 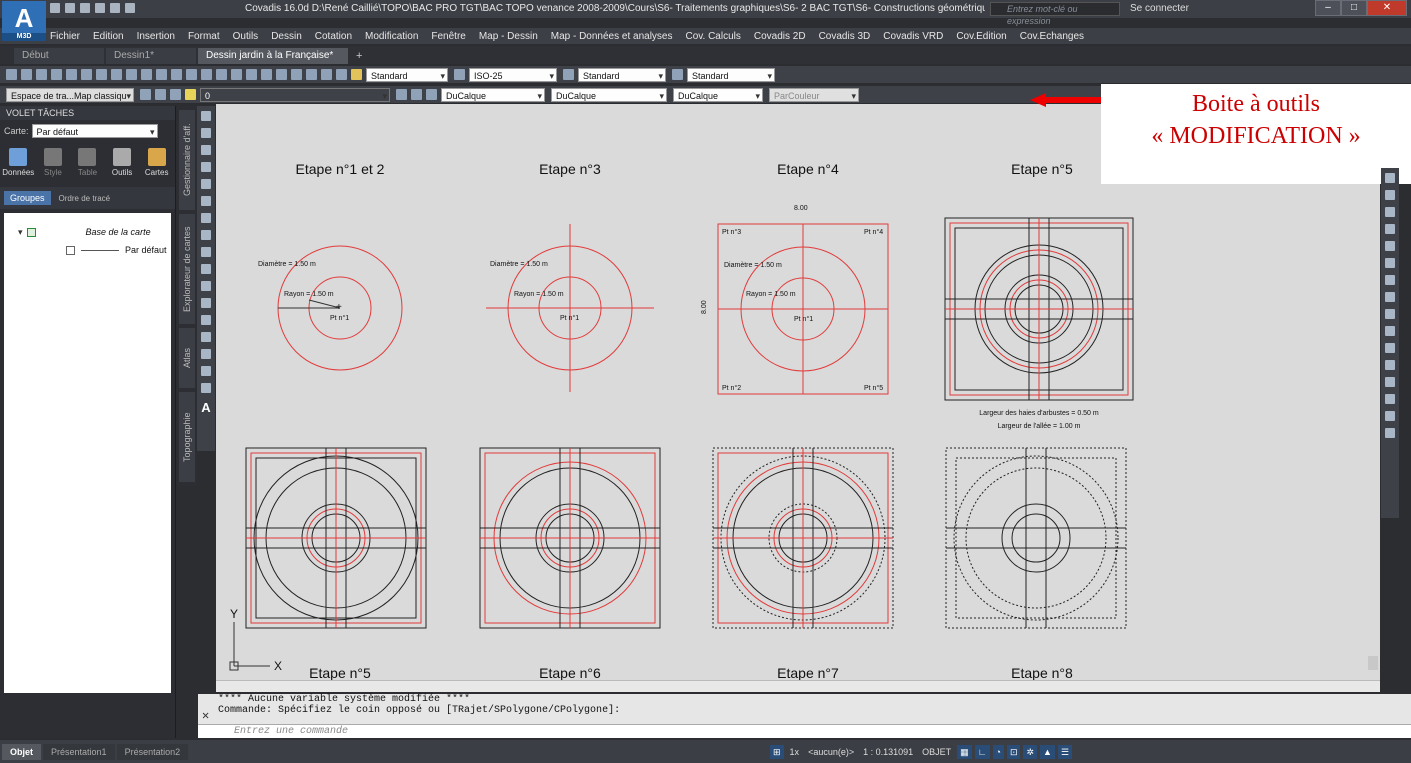 What do you see at coordinates (1390, 314) in the screenshot?
I see `stretch-icon` at bounding box center [1390, 314].